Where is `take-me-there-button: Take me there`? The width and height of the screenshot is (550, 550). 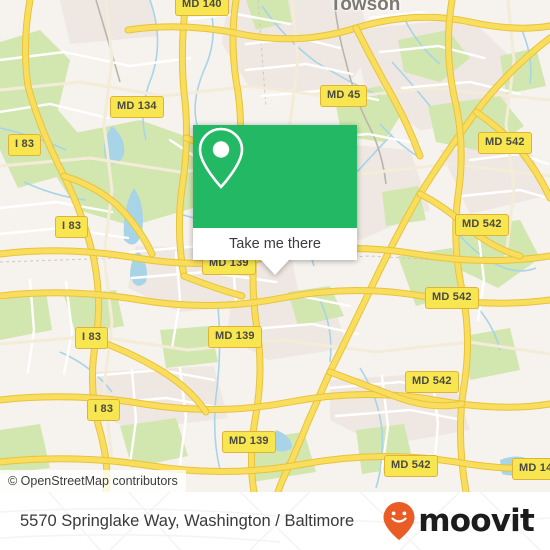 take-me-there-button: Take me there is located at coordinates (275, 244).